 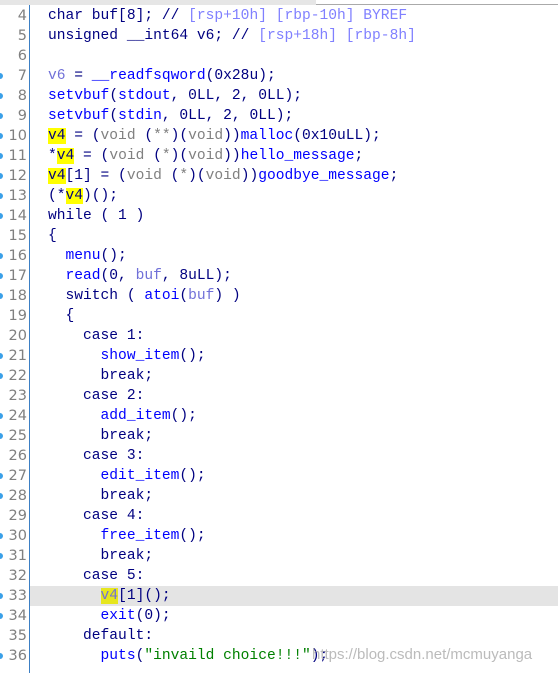 I want to click on line-number: 10, so click(x=17, y=136).